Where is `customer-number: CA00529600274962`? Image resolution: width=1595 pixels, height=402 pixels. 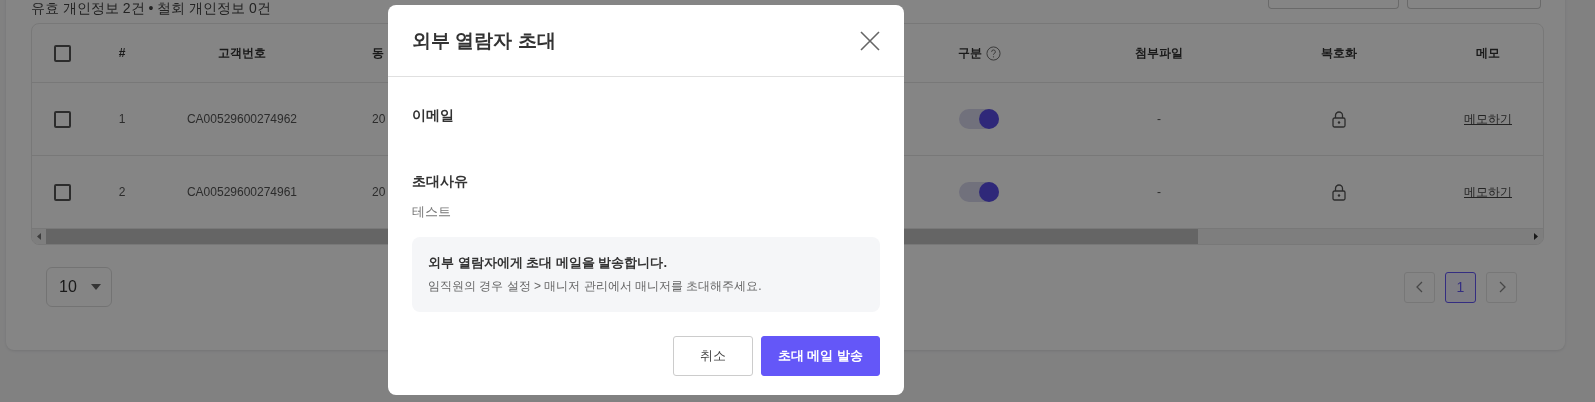
customer-number: CA00529600274962 is located at coordinates (242, 119).